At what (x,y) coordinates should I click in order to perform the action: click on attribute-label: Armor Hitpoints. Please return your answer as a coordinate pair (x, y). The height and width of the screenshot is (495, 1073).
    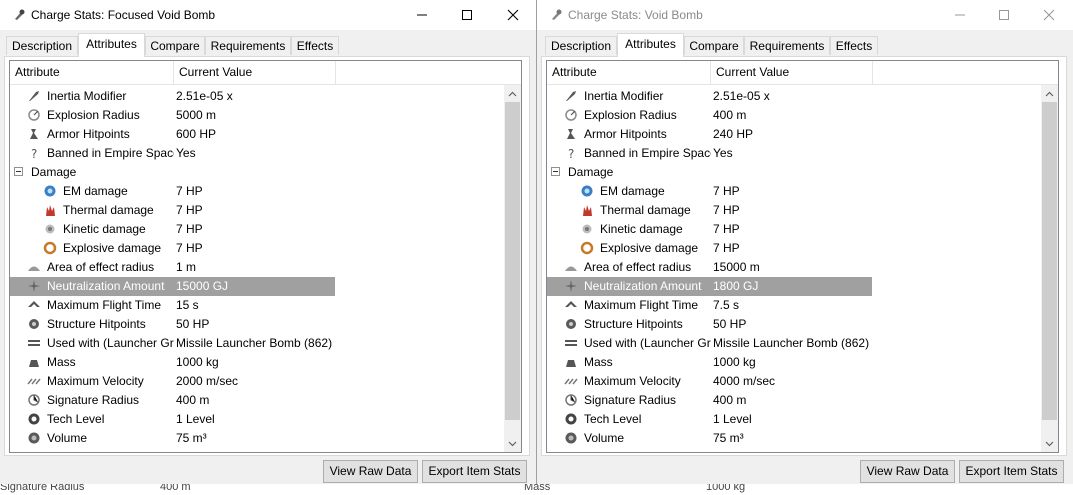
    Looking at the image, I should click on (88, 134).